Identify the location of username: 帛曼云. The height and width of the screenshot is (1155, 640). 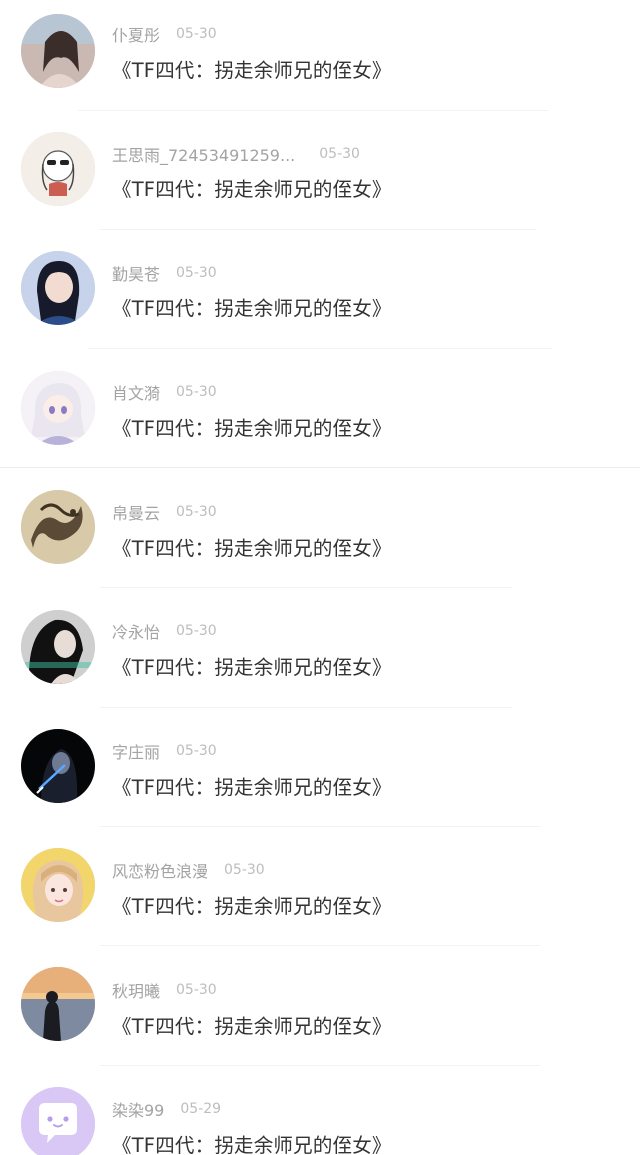
(136, 512).